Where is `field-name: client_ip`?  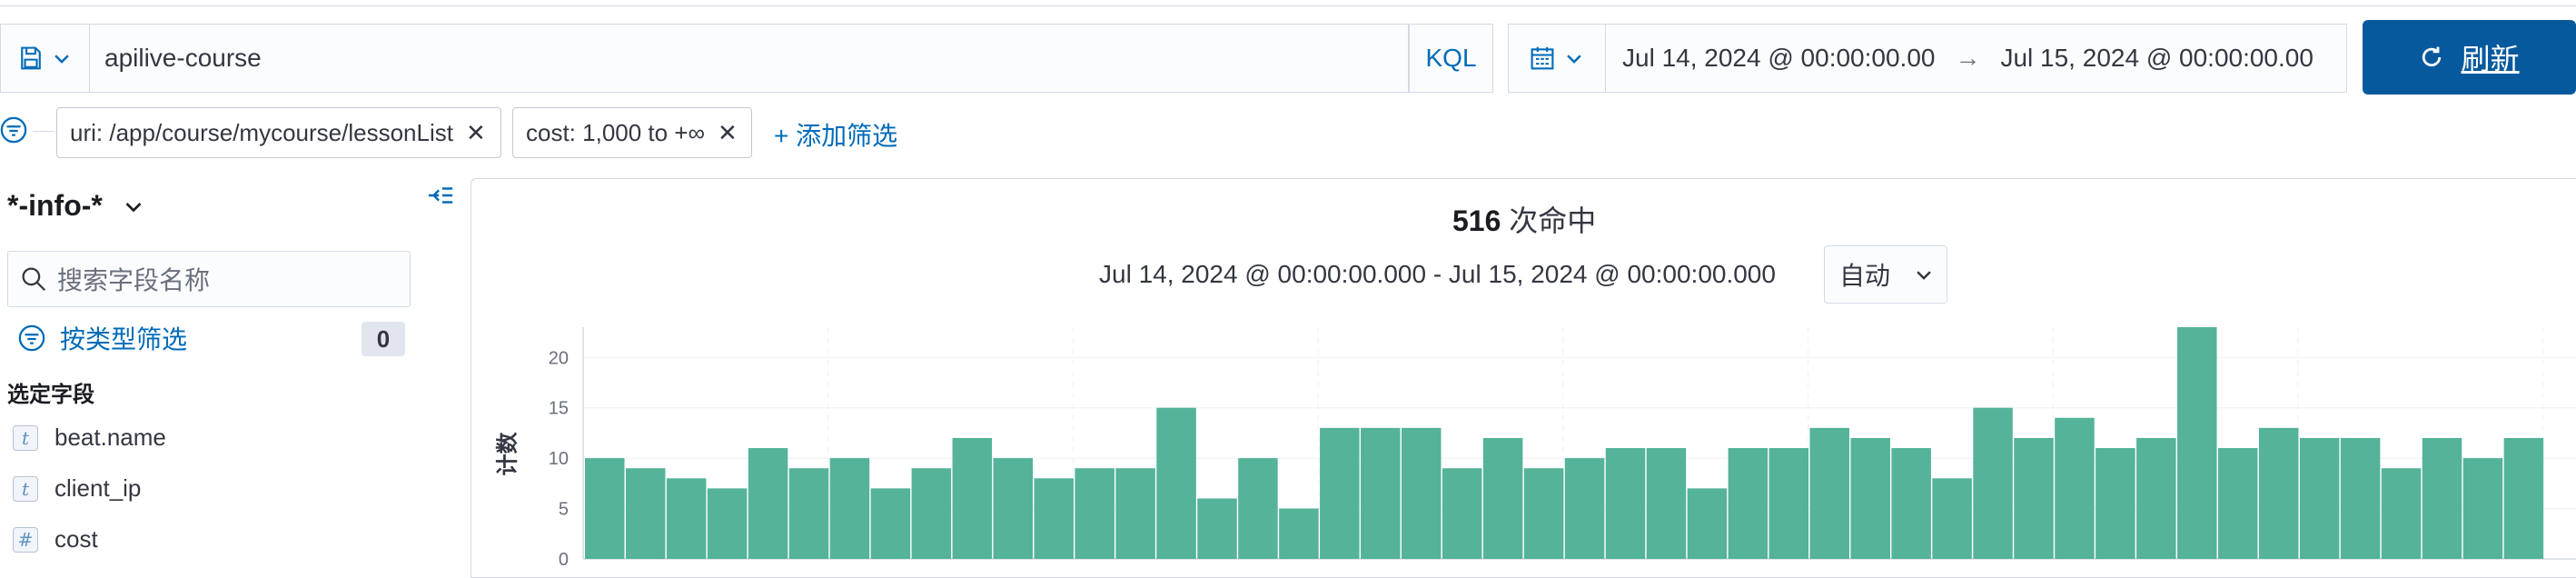 field-name: client_ip is located at coordinates (98, 488).